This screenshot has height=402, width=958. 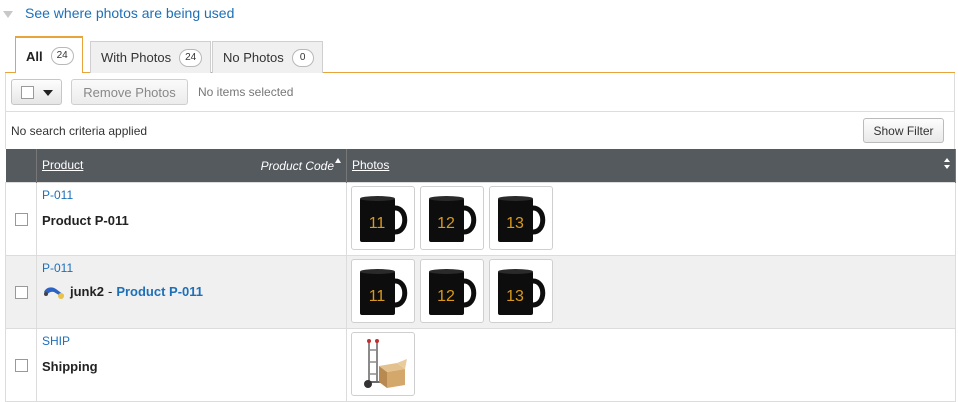 What do you see at coordinates (651, 165) in the screenshot?
I see `photos-column-header: Photos` at bounding box center [651, 165].